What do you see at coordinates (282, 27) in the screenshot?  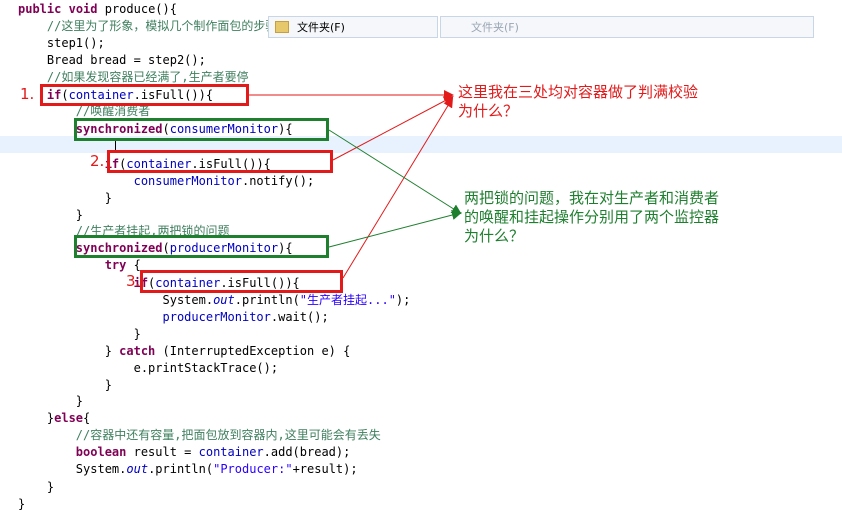 I see `folder-icon` at bounding box center [282, 27].